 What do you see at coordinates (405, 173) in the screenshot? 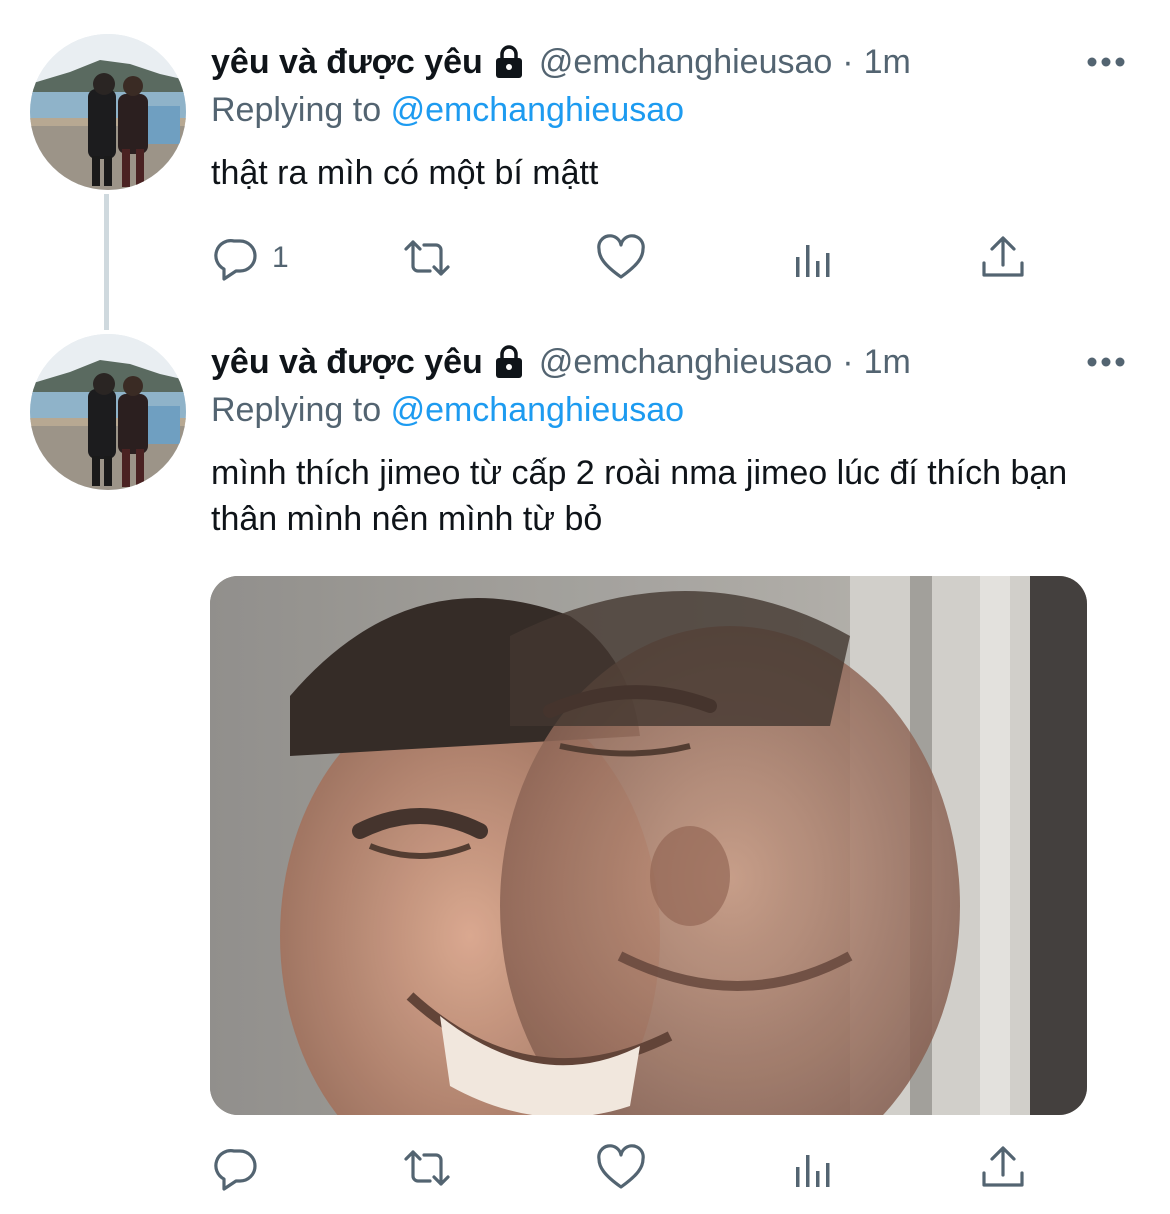
I see `tweet-text: thật ra mìh có một bí mậtt` at bounding box center [405, 173].